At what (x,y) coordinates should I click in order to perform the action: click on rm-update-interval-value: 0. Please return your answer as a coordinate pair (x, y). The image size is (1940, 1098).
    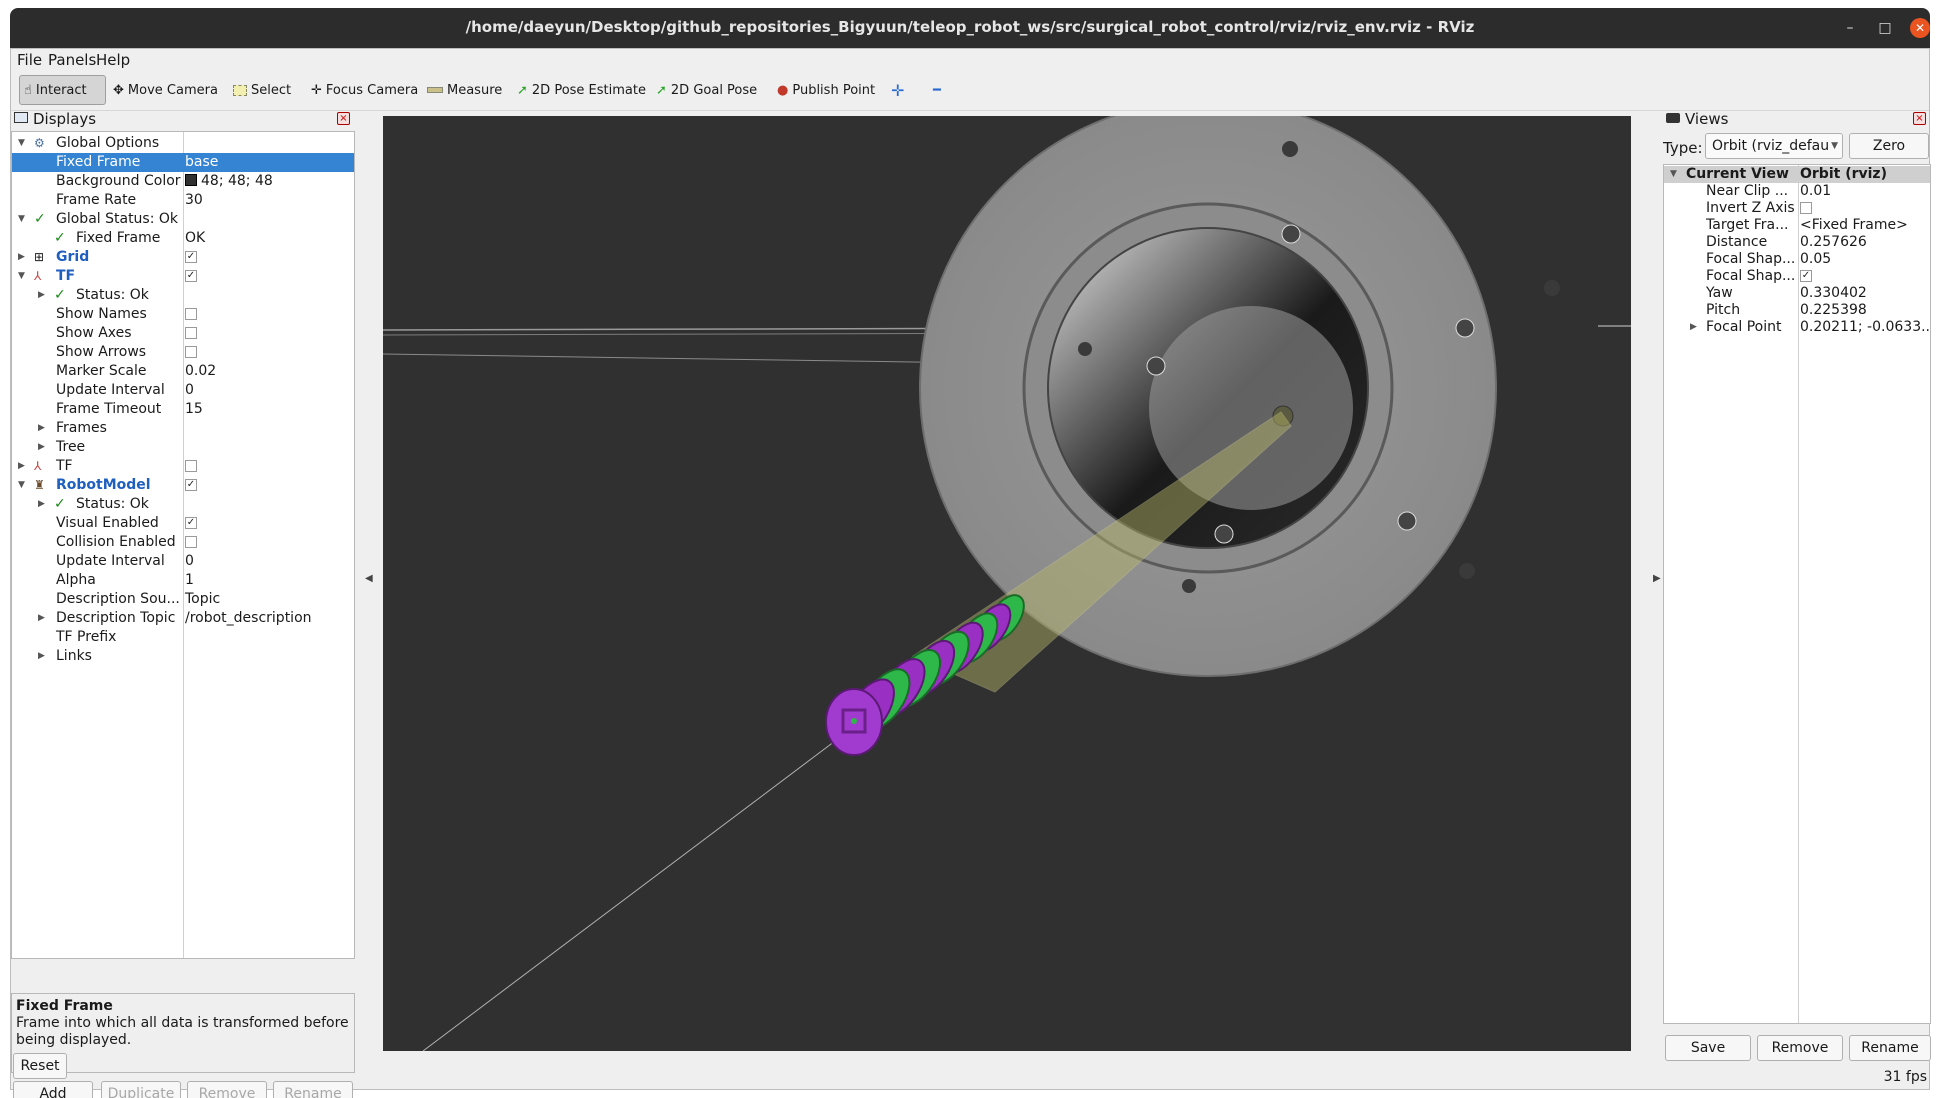
    Looking at the image, I should click on (189, 561).